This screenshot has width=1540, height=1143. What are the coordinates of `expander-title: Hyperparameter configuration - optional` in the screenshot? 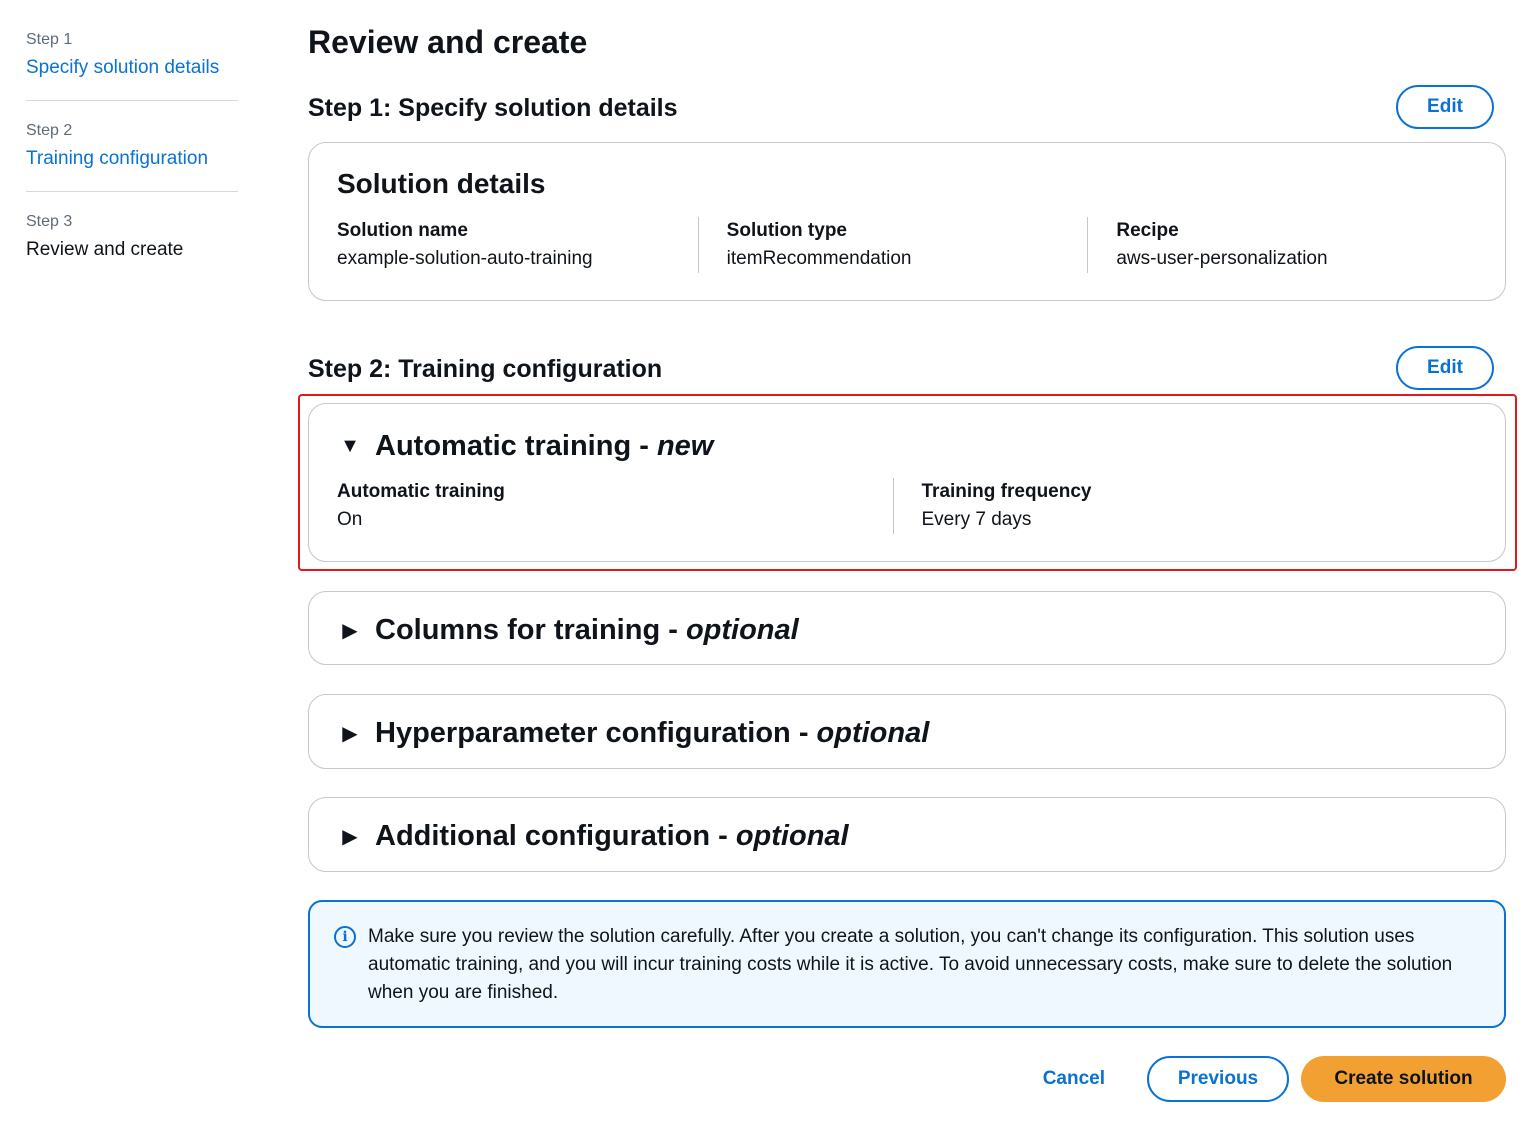 It's located at (652, 733).